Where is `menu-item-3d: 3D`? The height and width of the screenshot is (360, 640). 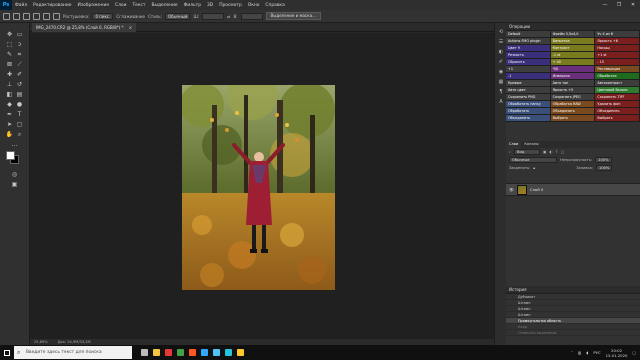 menu-item-3d: 3D is located at coordinates (210, 5).